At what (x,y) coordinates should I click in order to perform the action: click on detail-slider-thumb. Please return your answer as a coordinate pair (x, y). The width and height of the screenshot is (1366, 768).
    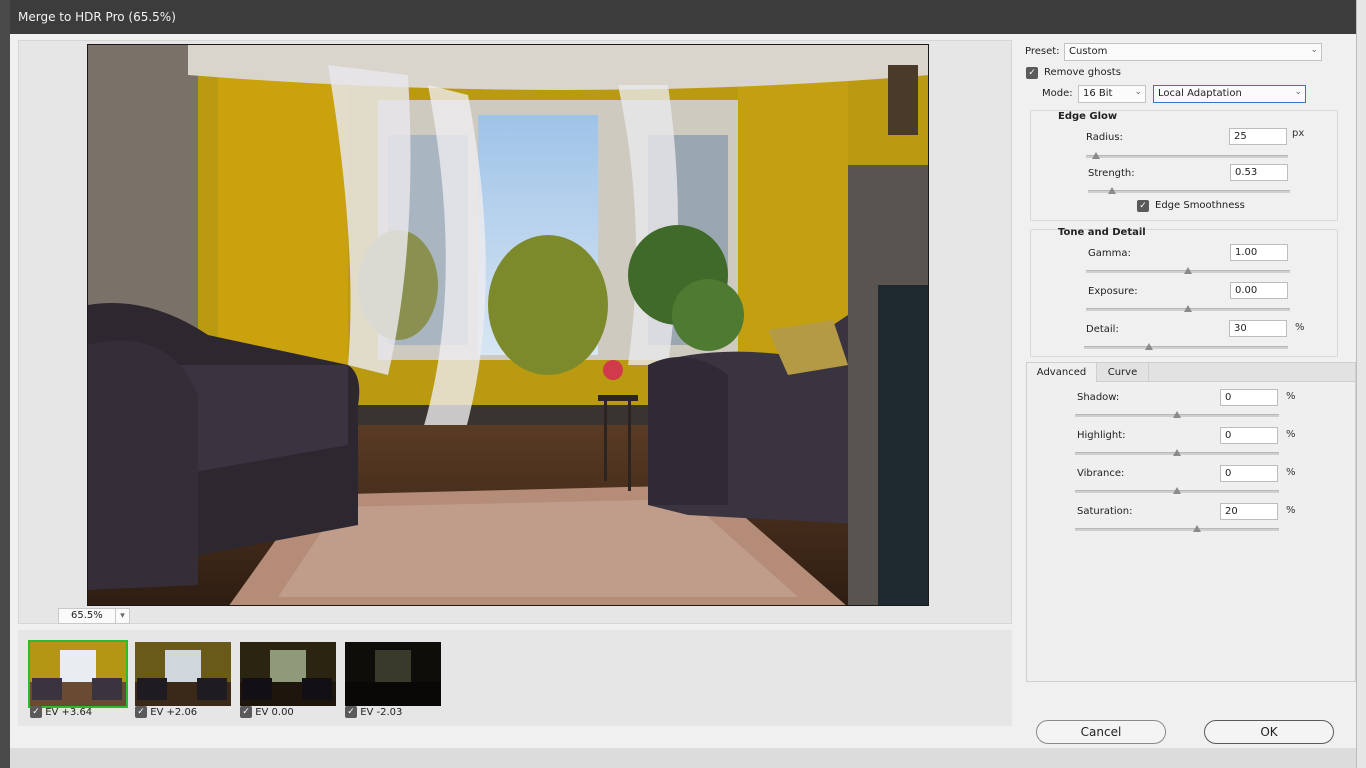
    Looking at the image, I should click on (1149, 346).